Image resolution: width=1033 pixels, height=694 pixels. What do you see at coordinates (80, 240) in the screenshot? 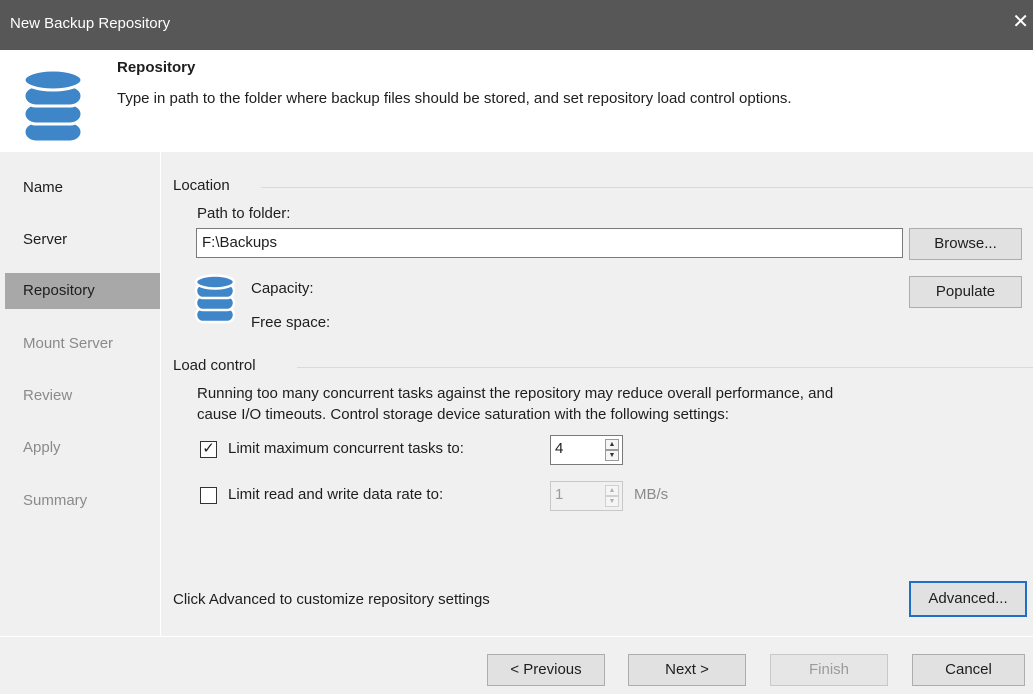
I see `step-server: Server` at bounding box center [80, 240].